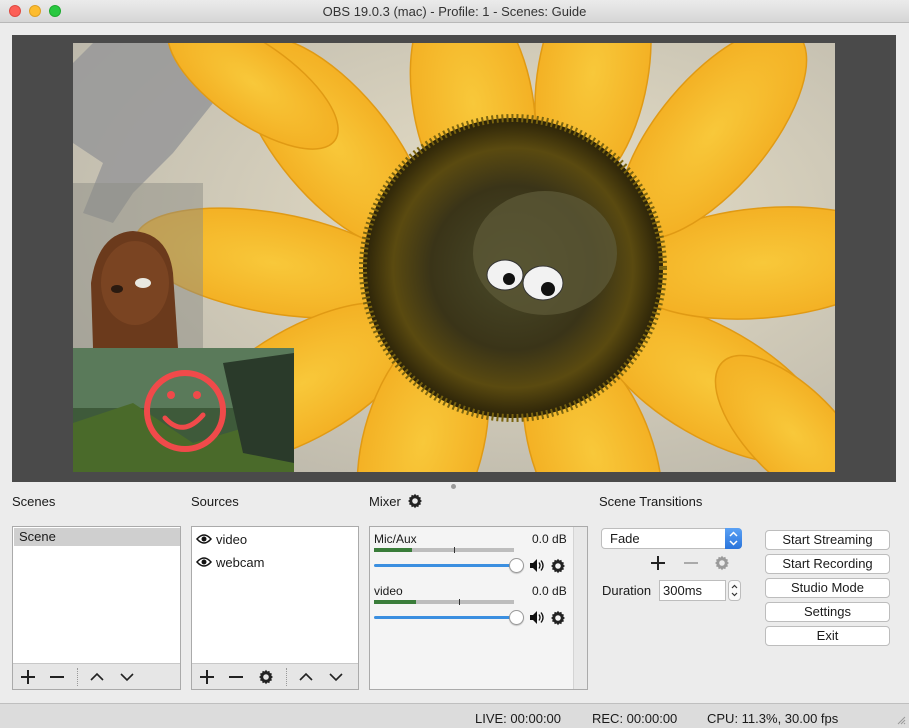 This screenshot has height=728, width=909. I want to click on sources-list: video webcam, so click(275, 608).